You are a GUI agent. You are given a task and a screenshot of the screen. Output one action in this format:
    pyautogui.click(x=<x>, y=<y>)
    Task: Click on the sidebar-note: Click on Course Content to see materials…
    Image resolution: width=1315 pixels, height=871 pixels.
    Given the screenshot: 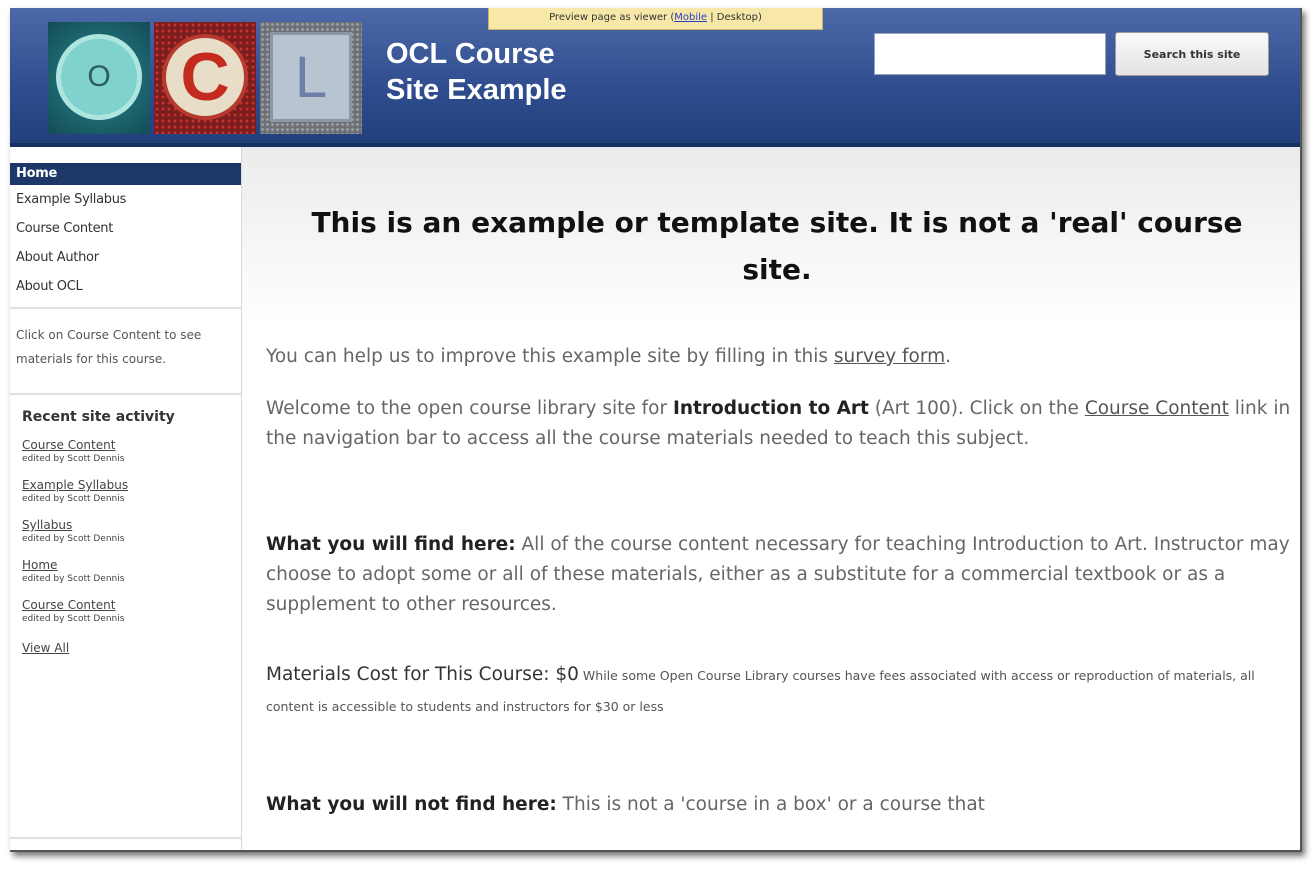 What is the action you would take?
    pyautogui.click(x=109, y=347)
    